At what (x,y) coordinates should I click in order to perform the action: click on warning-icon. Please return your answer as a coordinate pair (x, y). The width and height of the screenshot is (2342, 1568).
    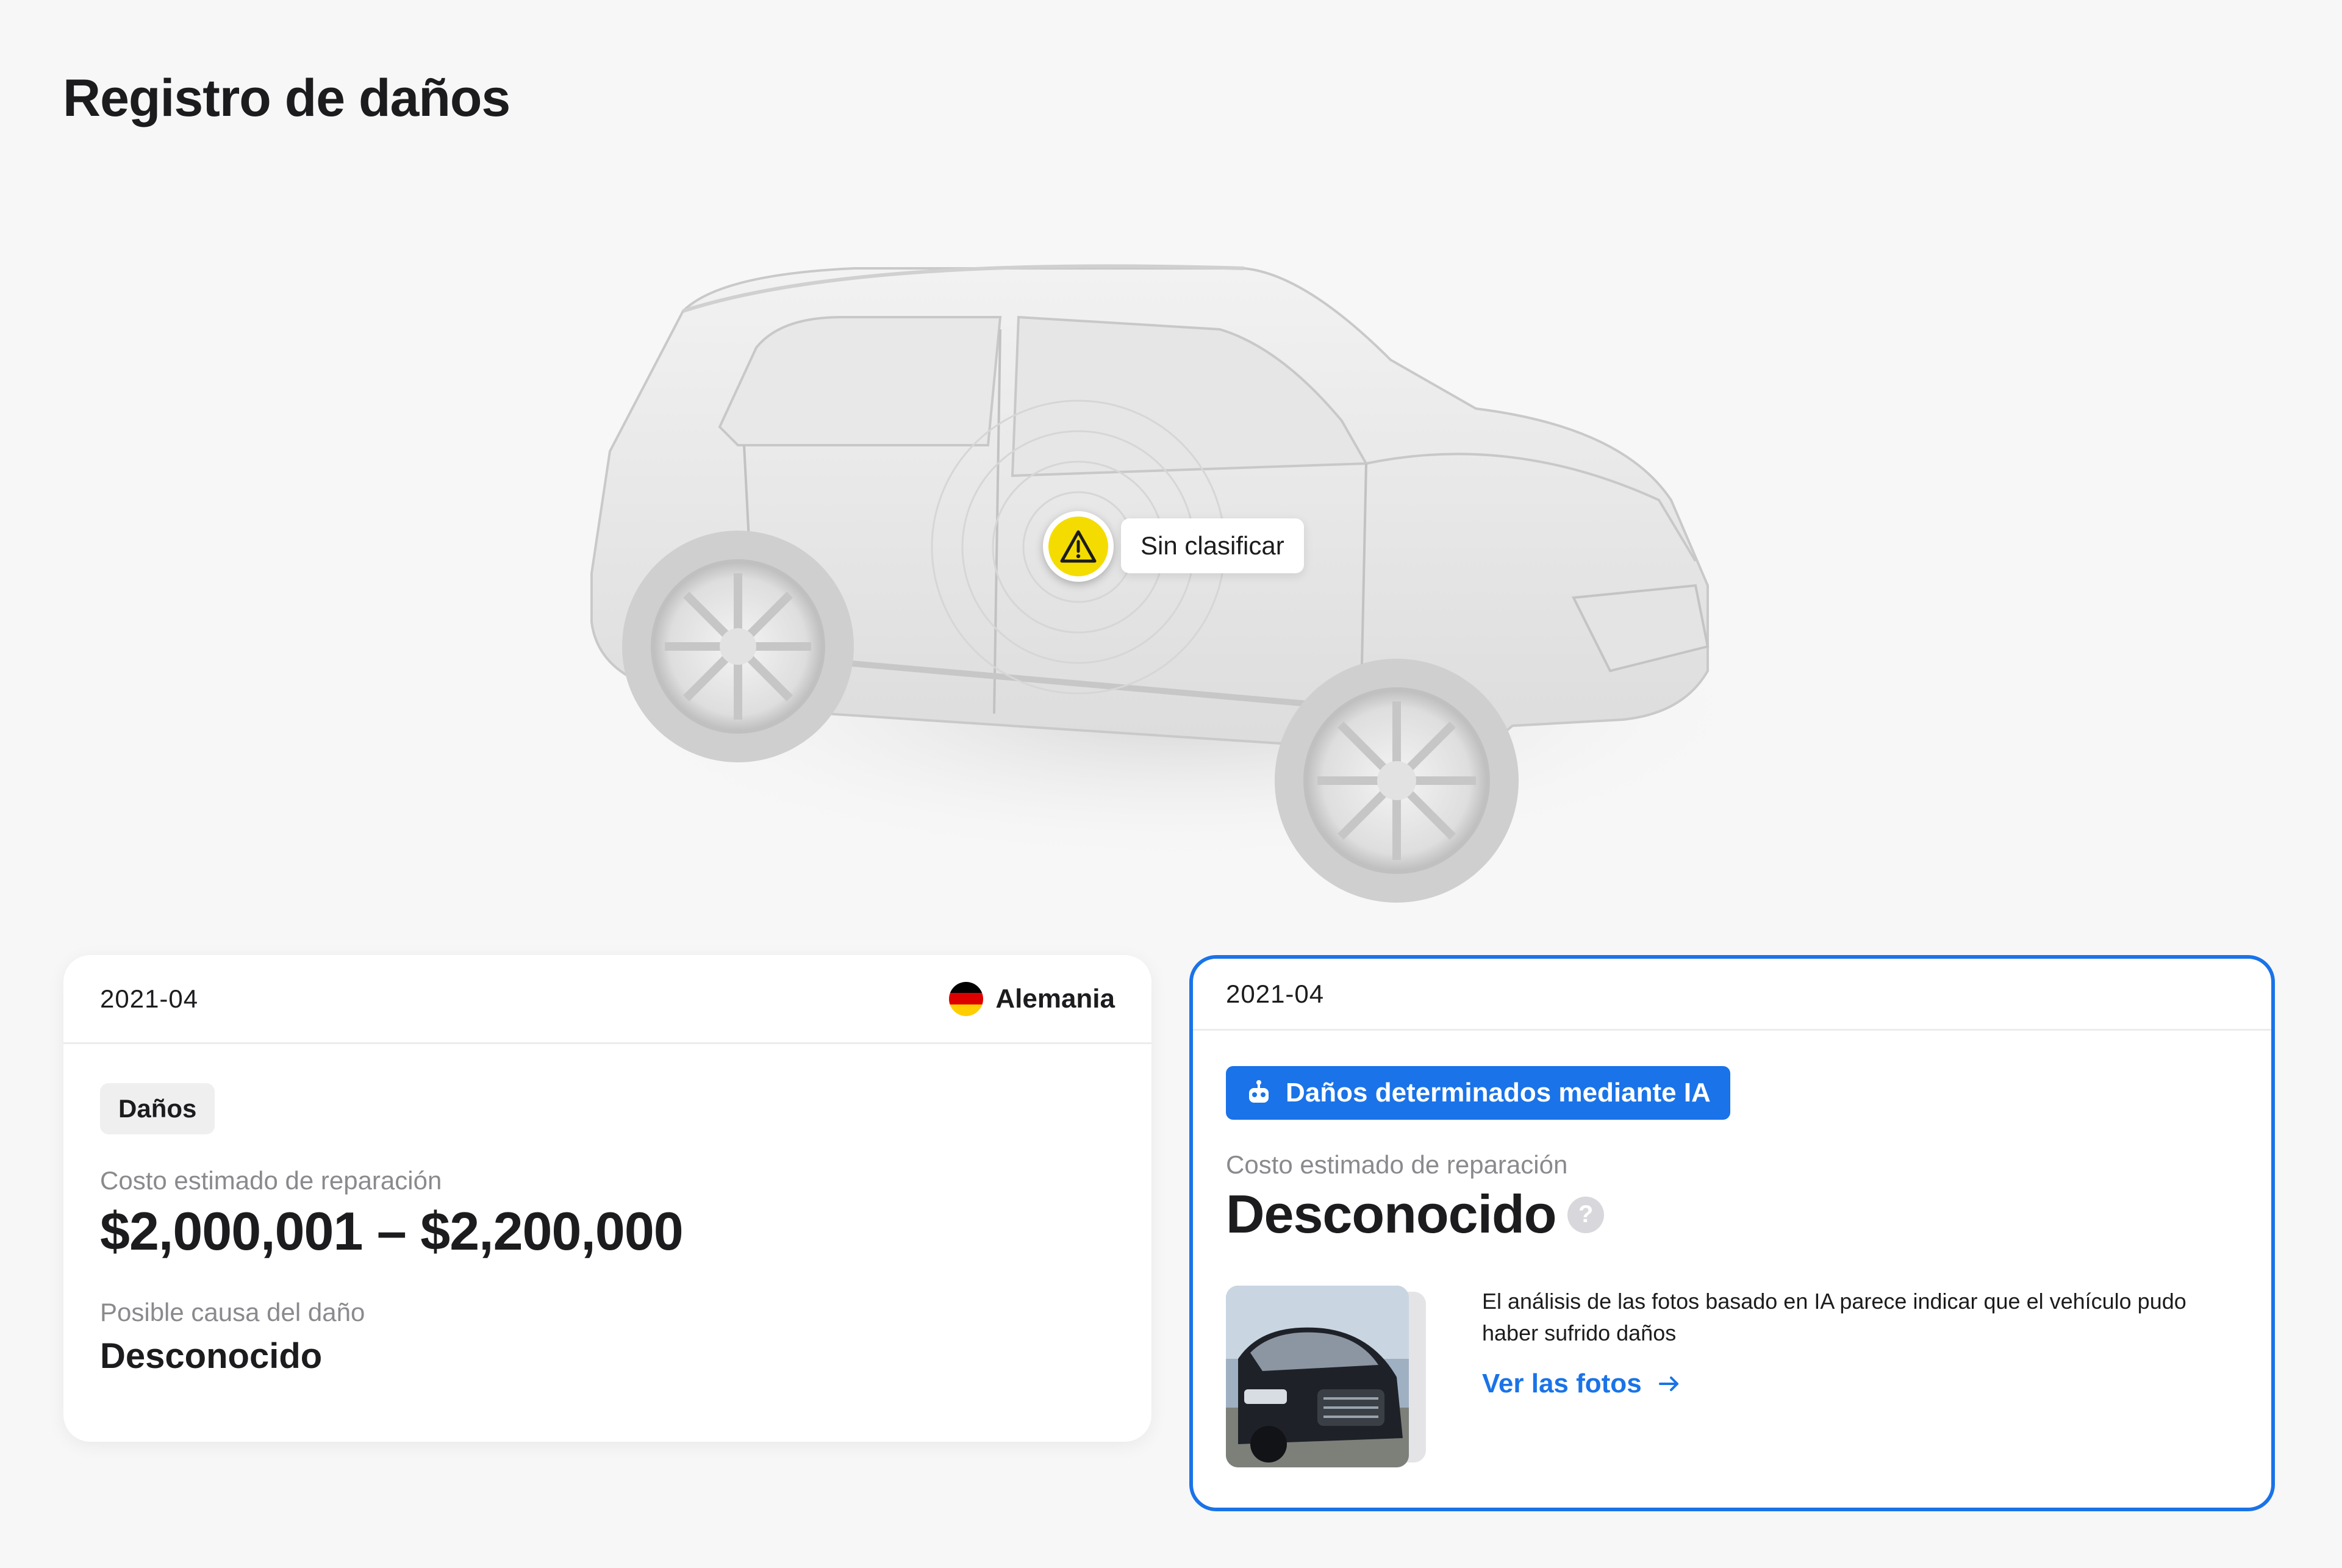
    Looking at the image, I should click on (1078, 546).